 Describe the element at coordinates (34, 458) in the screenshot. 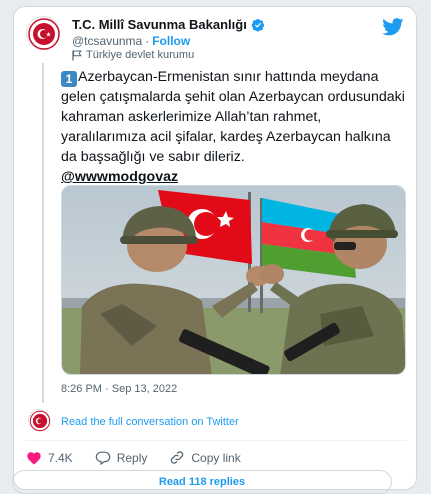

I see `heart-icon` at that location.